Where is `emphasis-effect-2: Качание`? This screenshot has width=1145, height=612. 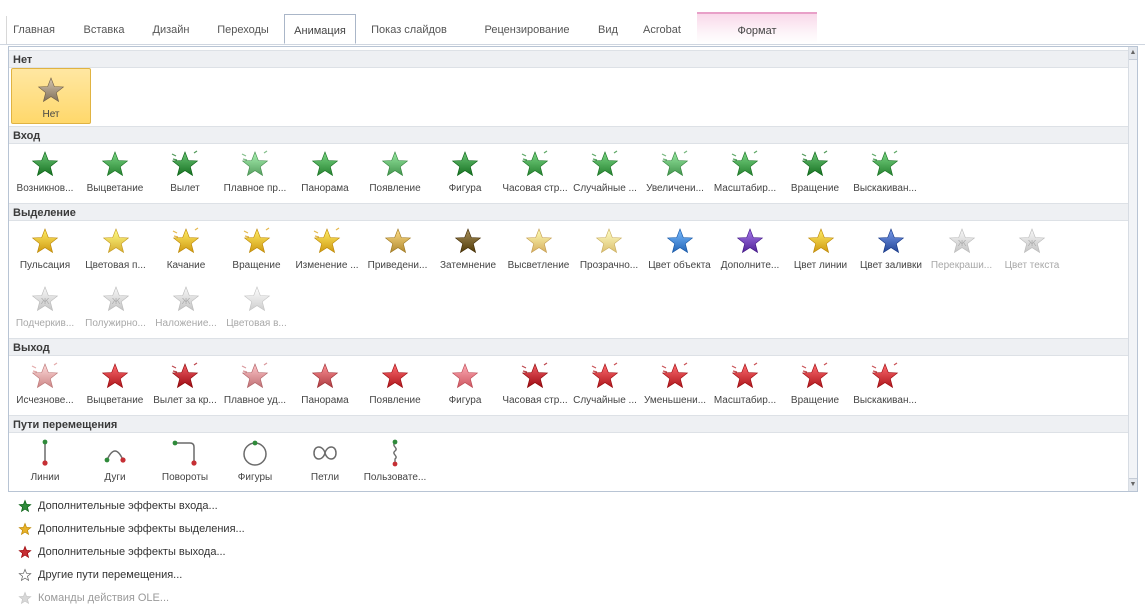
emphasis-effect-2: Качание is located at coordinates (186, 251).